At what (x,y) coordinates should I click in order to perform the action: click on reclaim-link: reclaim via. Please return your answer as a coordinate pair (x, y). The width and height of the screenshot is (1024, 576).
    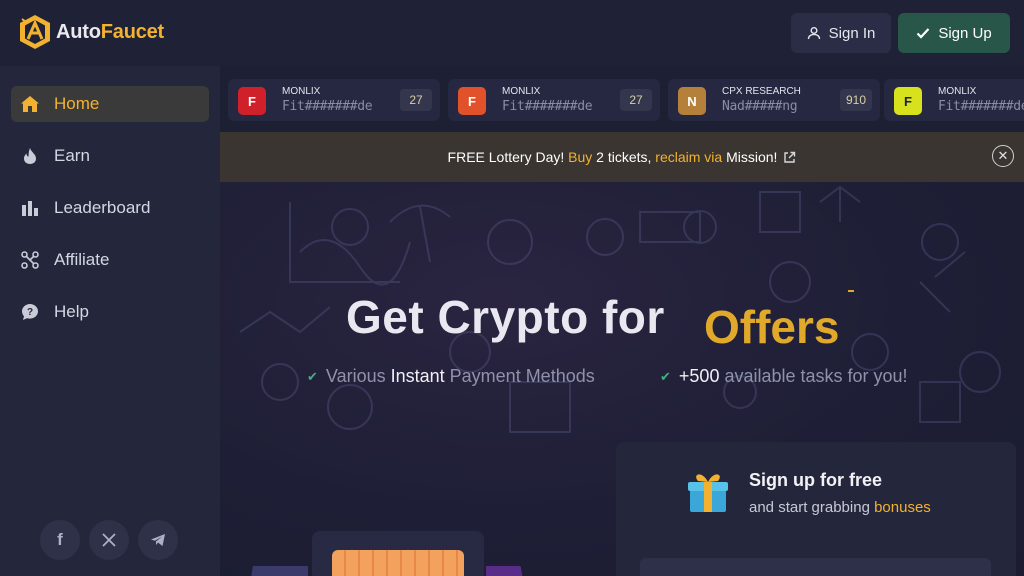
    Looking at the image, I should click on (688, 157).